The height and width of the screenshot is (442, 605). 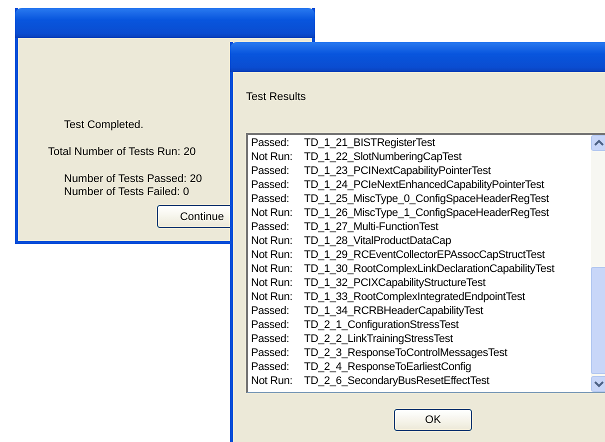 What do you see at coordinates (429, 269) in the screenshot?
I see `test-name: TD_1_30_RootComplexLinkDeclarationCapabilityTest` at bounding box center [429, 269].